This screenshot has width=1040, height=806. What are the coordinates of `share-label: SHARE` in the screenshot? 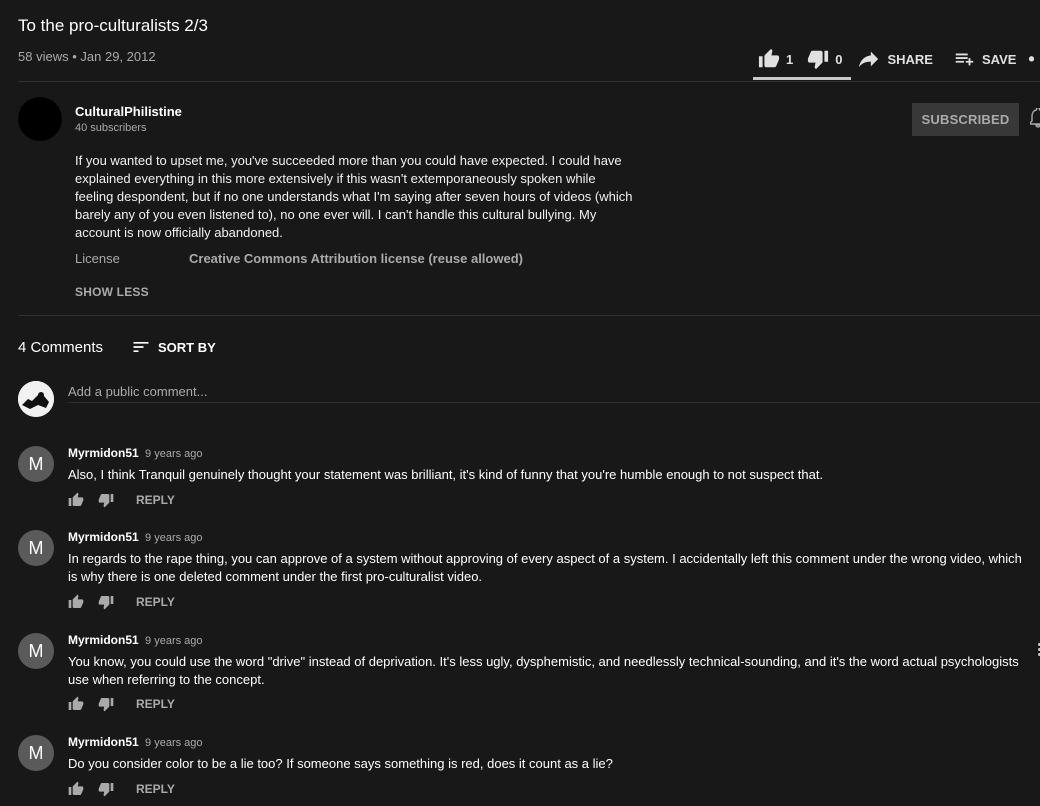 It's located at (910, 59).